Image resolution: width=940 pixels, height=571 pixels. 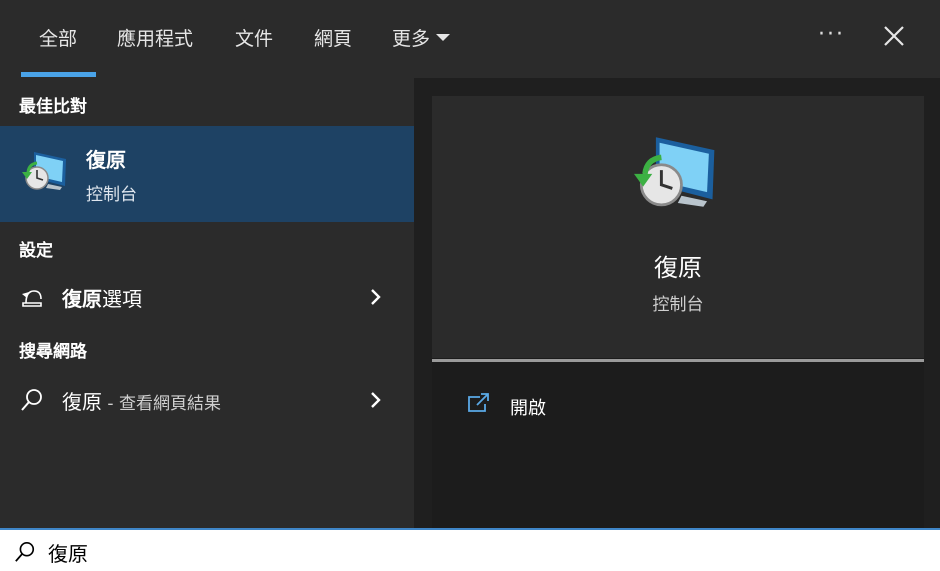 I want to click on open-action-label: 開啟, so click(x=528, y=408).